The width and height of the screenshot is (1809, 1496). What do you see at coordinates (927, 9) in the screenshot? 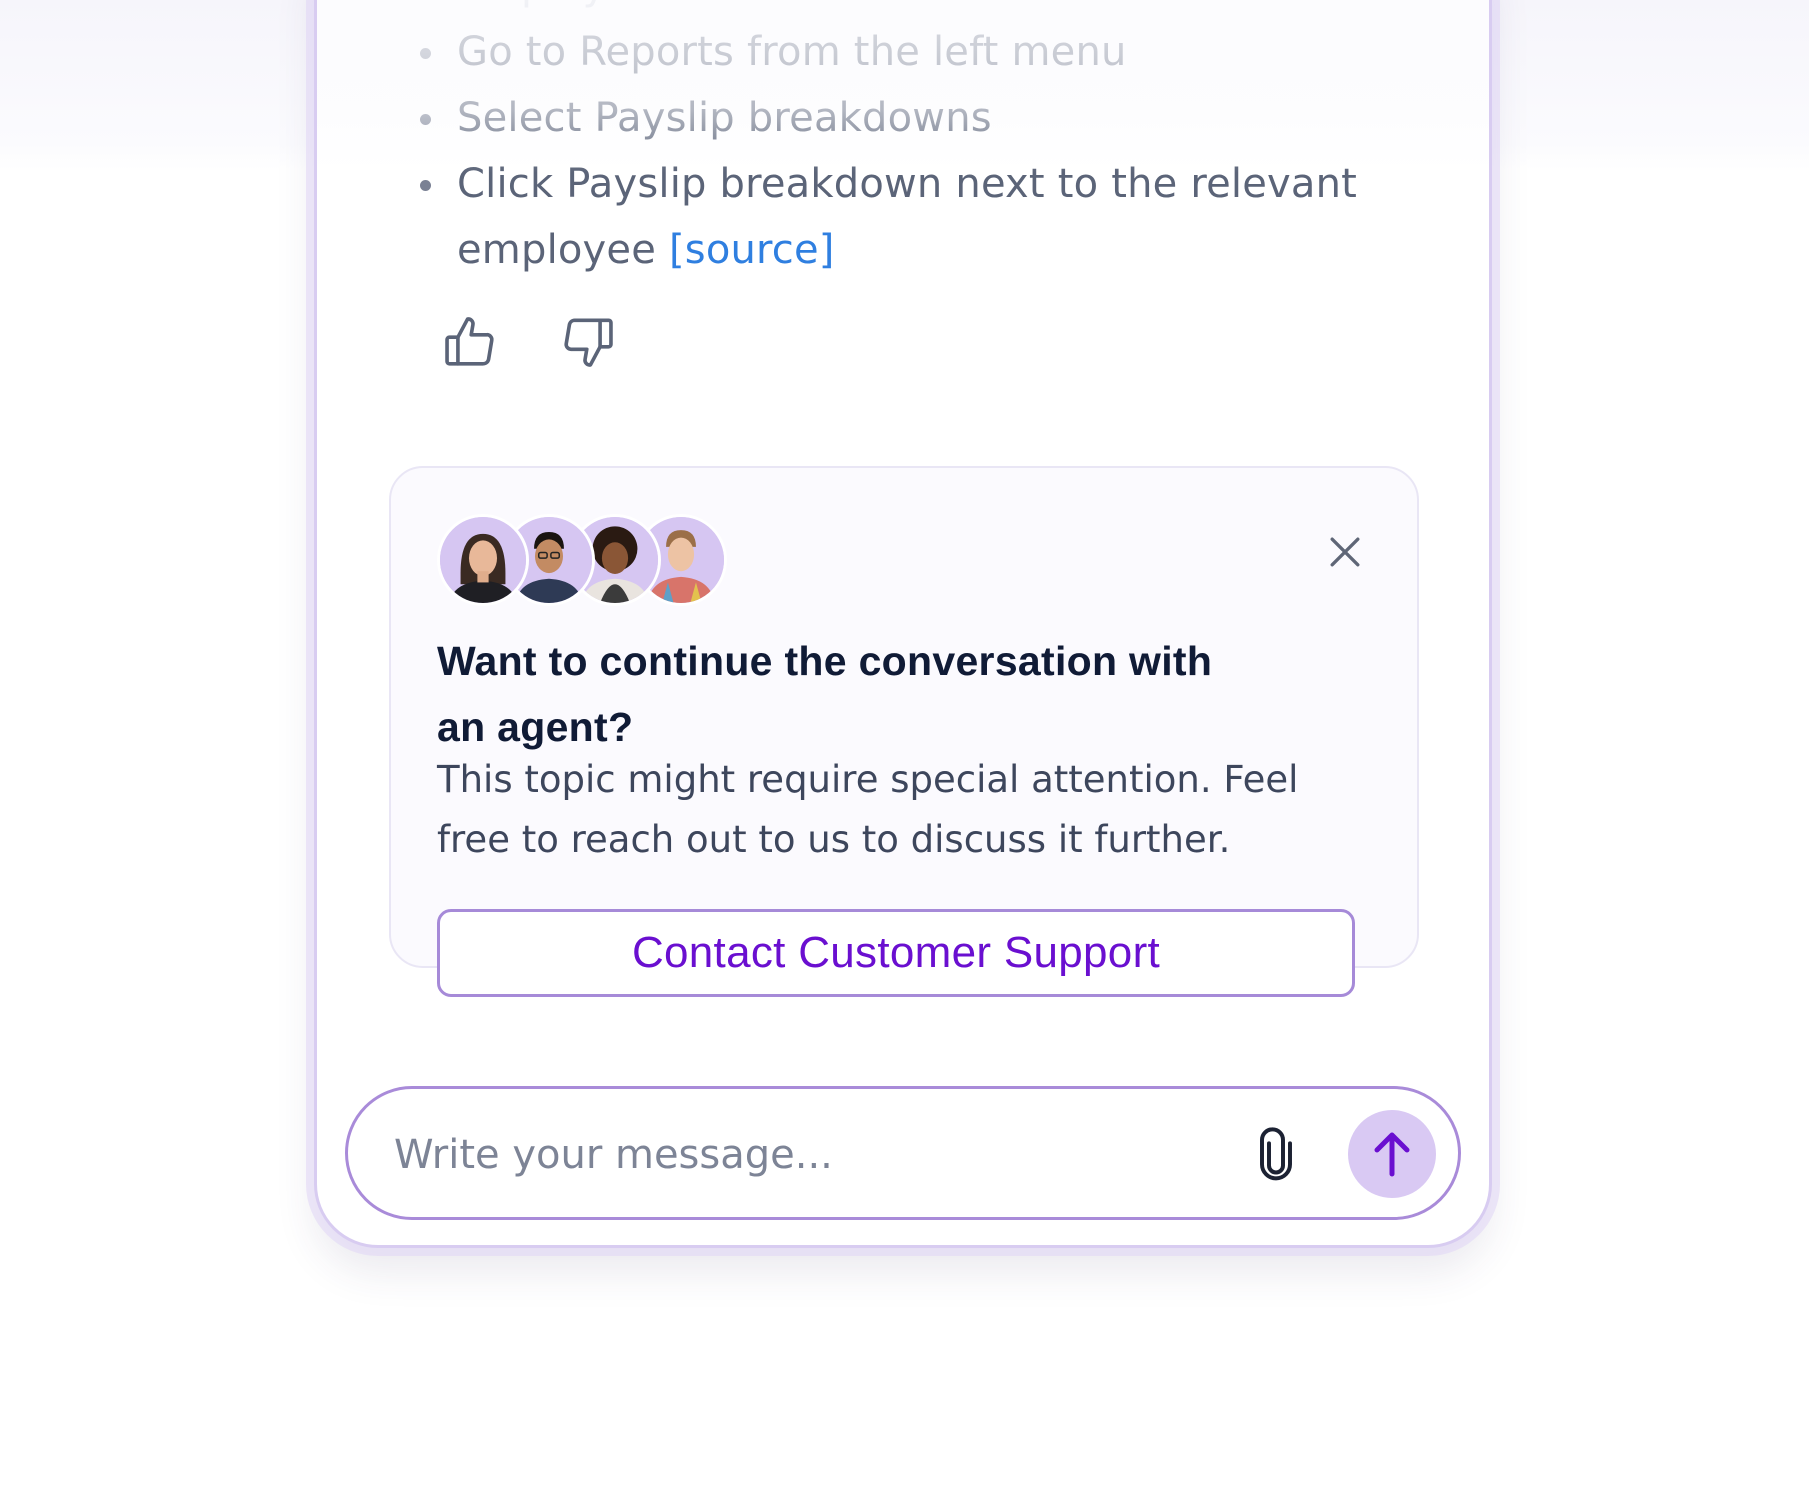
I see `list-item: employees.` at bounding box center [927, 9].